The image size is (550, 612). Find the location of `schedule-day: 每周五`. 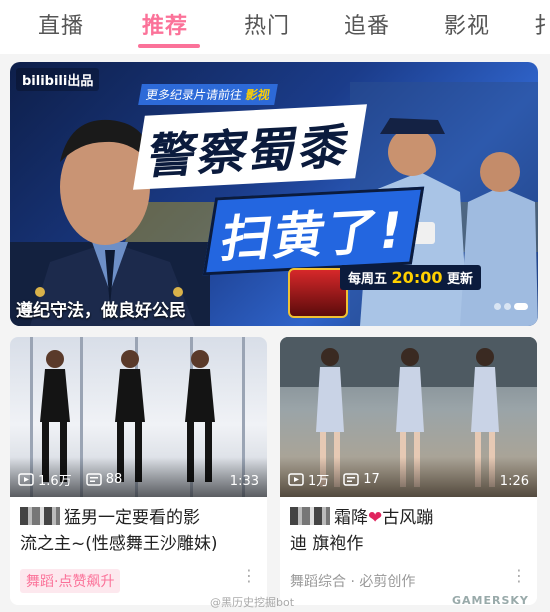

schedule-day: 每周五 is located at coordinates (368, 279).